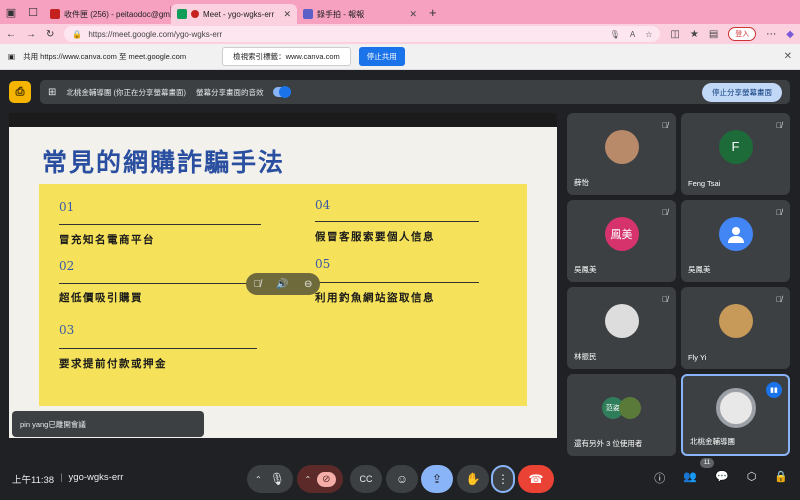  I want to click on self-tile: ▮▮ 北桃金輔導團, so click(735, 415).